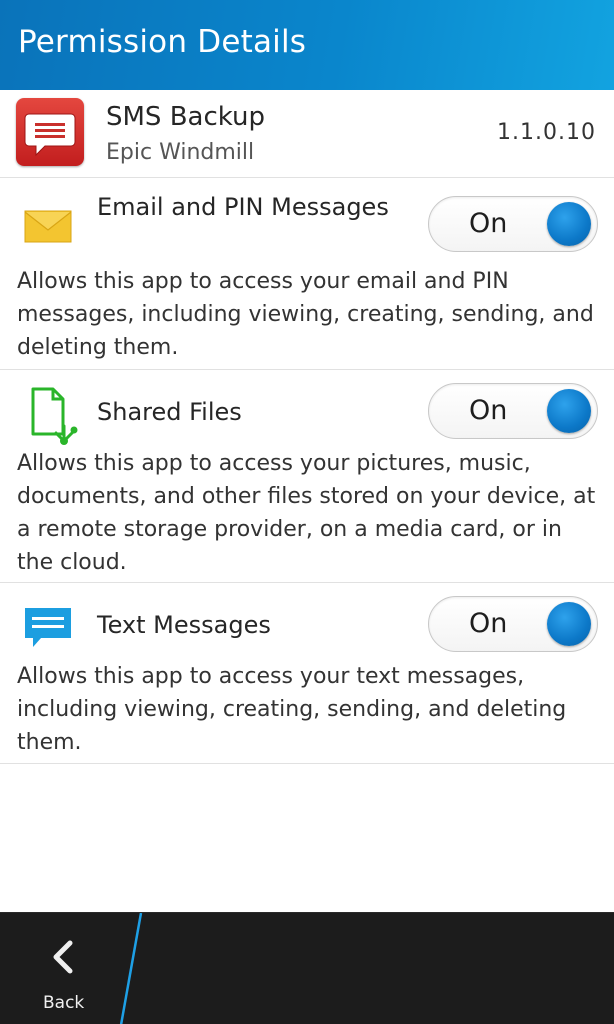  I want to click on permission-title: Text Messages, so click(184, 625).